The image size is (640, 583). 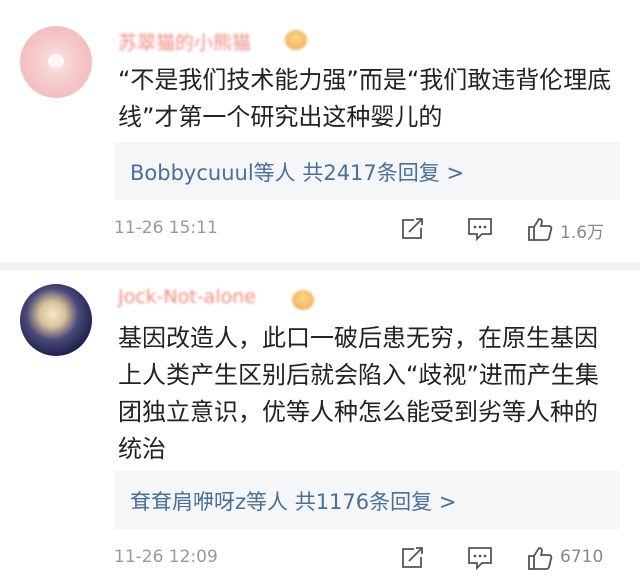 What do you see at coordinates (187, 297) in the screenshot?
I see `comment-username: Jock-Not-alone` at bounding box center [187, 297].